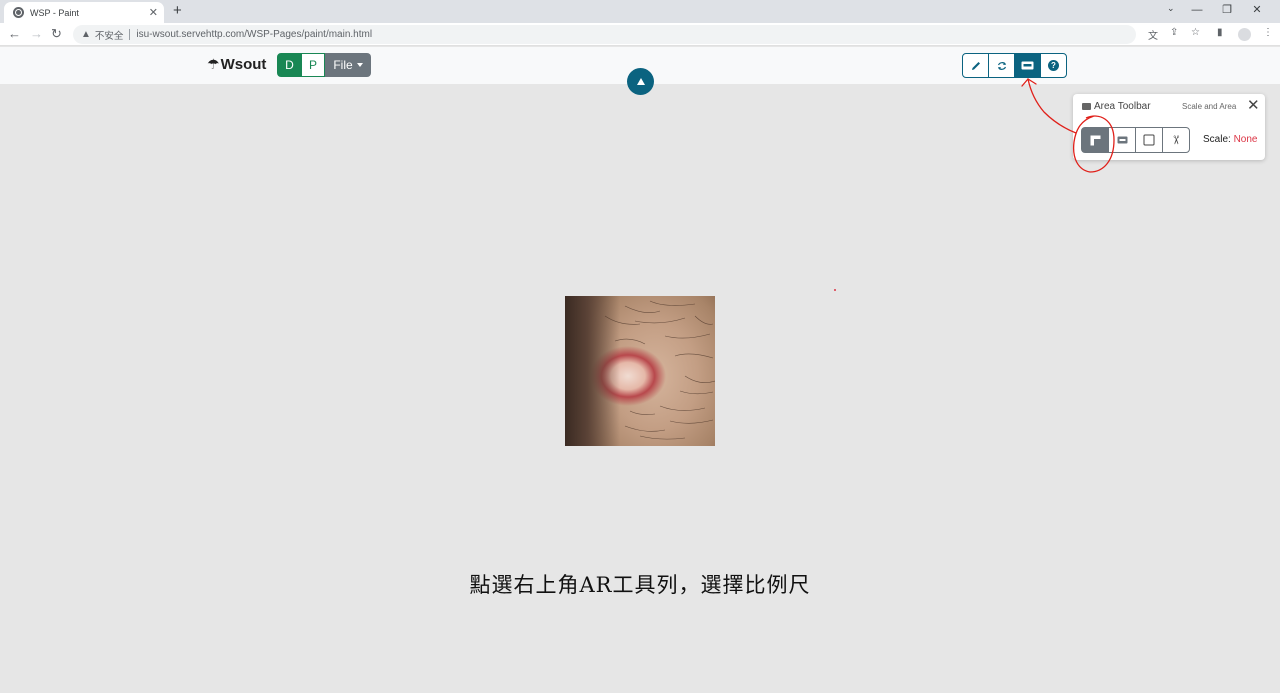 This screenshot has height=693, width=1280. I want to click on share-icon: ⇪, so click(1174, 32).